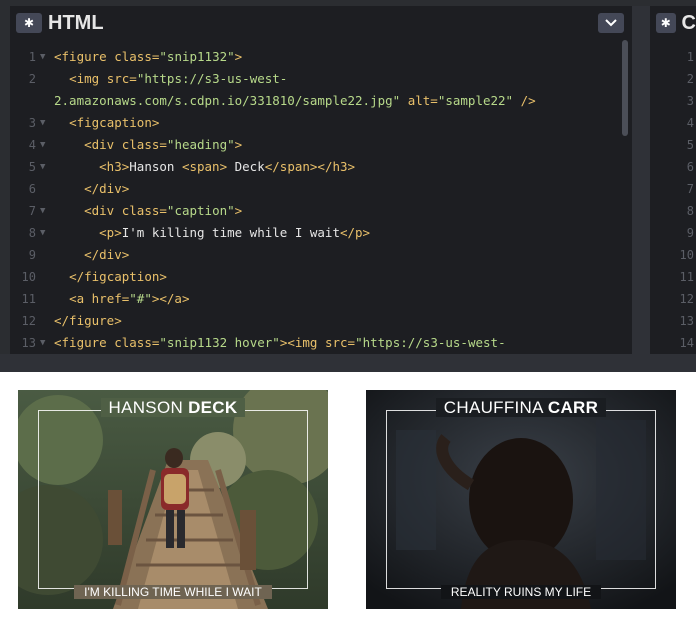 The height and width of the screenshot is (629, 696). I want to click on line-number: 11, so click(686, 277).